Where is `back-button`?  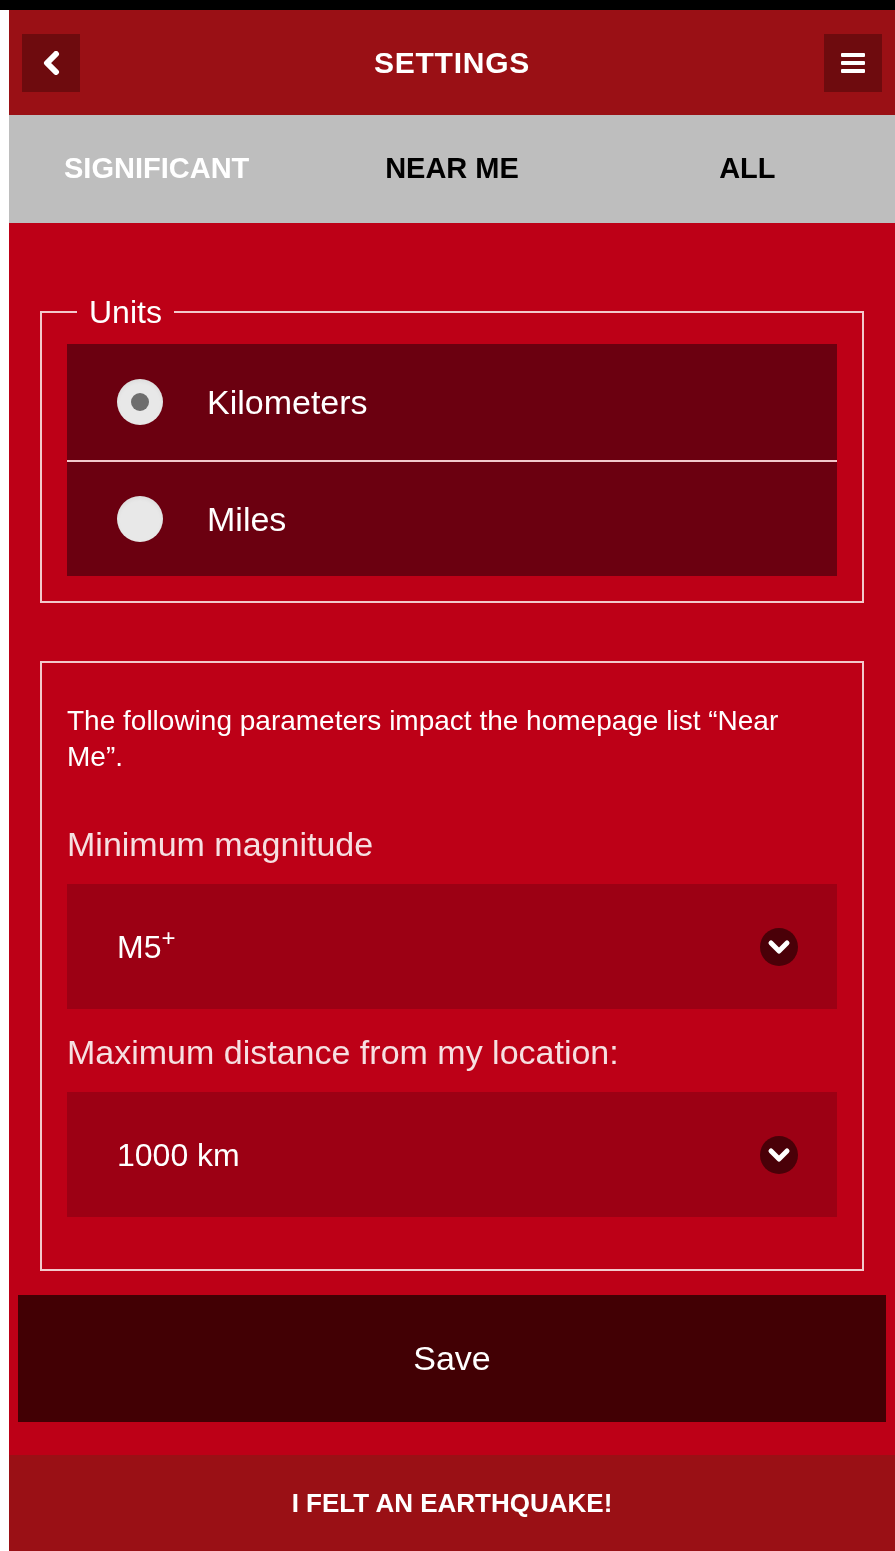 back-button is located at coordinates (51, 62).